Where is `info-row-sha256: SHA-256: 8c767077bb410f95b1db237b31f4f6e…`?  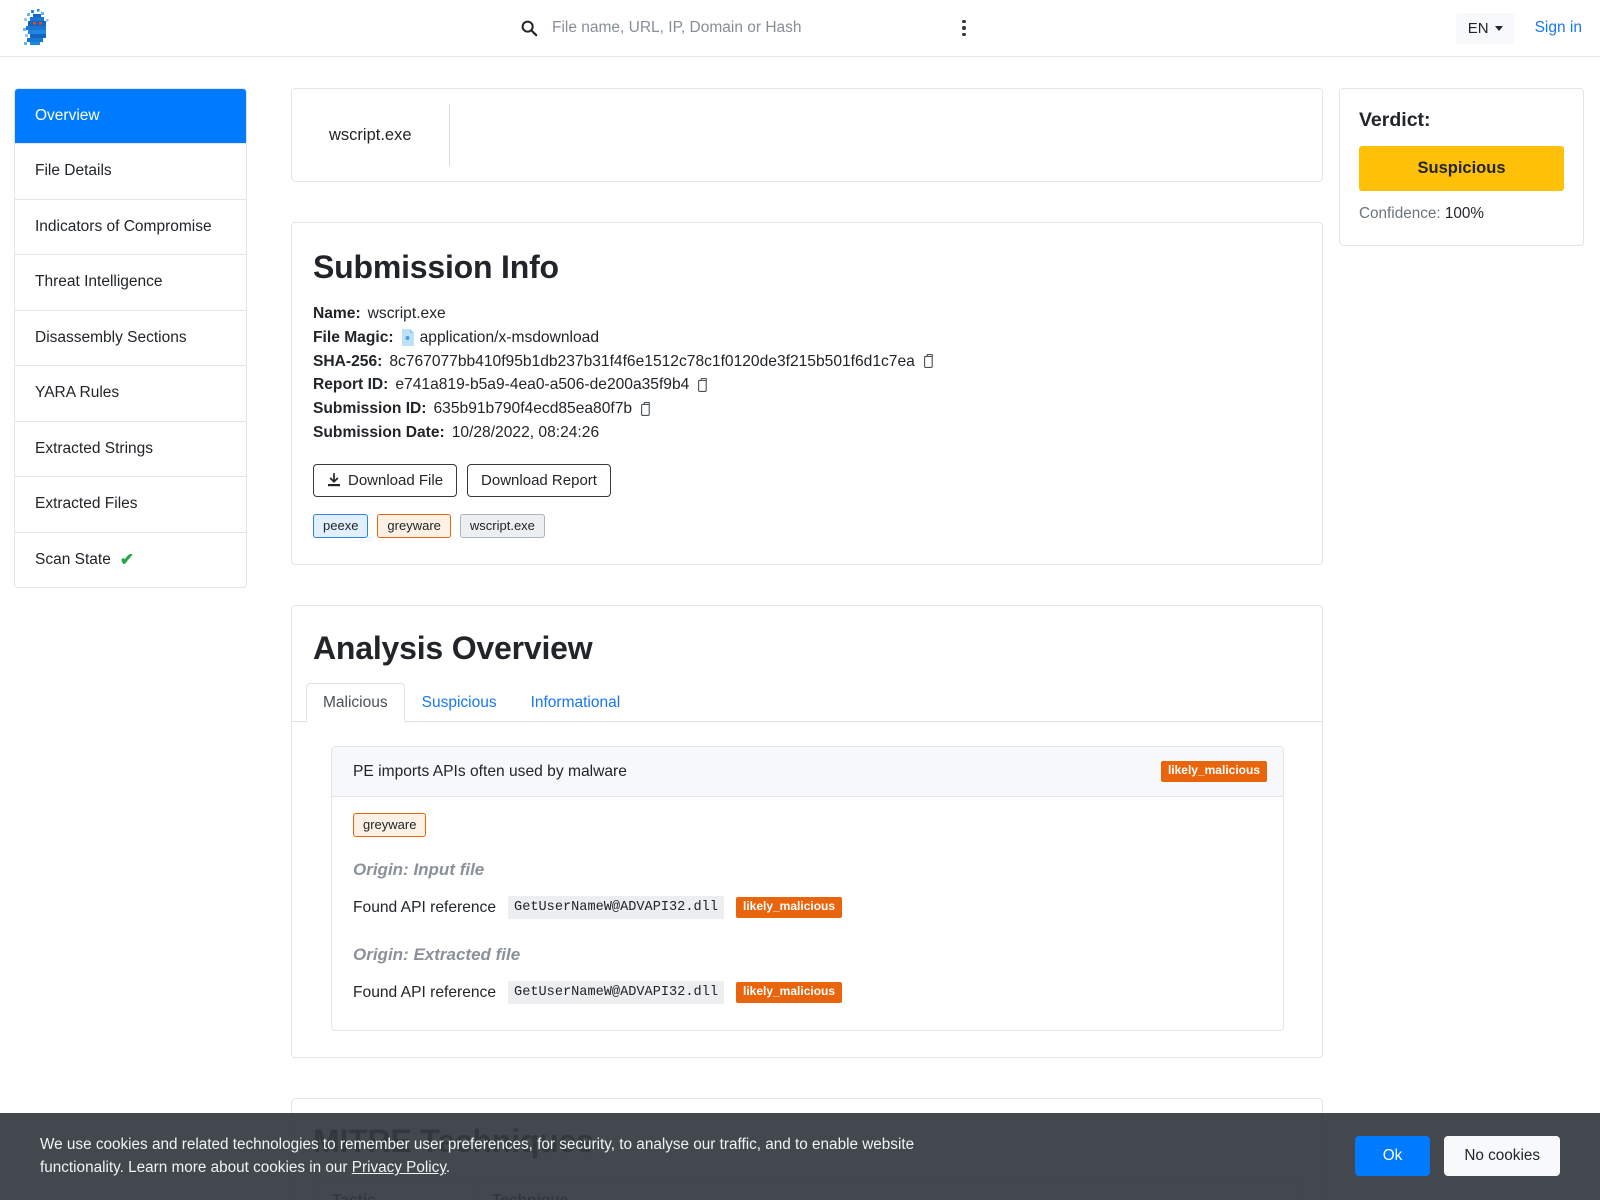
info-row-sha256: SHA-256: 8c767077bb410f95b1db237b31f4f6e… is located at coordinates (807, 362).